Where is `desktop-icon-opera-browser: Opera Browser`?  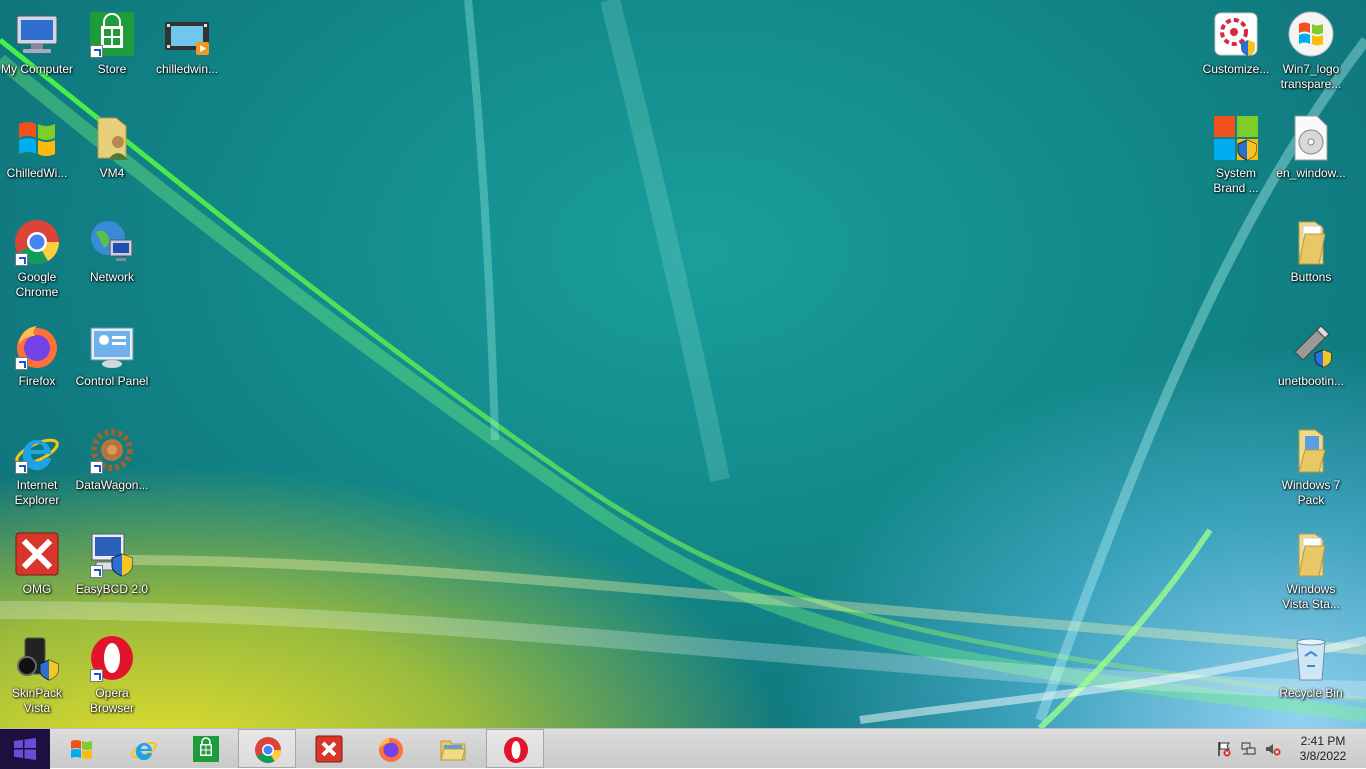 desktop-icon-opera-browser: Opera Browser is located at coordinates (112, 678).